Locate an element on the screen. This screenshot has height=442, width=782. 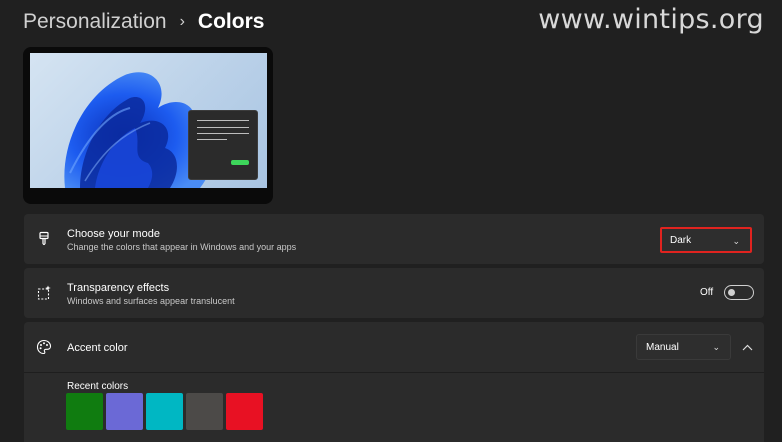
chevron-up-icon is located at coordinates (747, 347).